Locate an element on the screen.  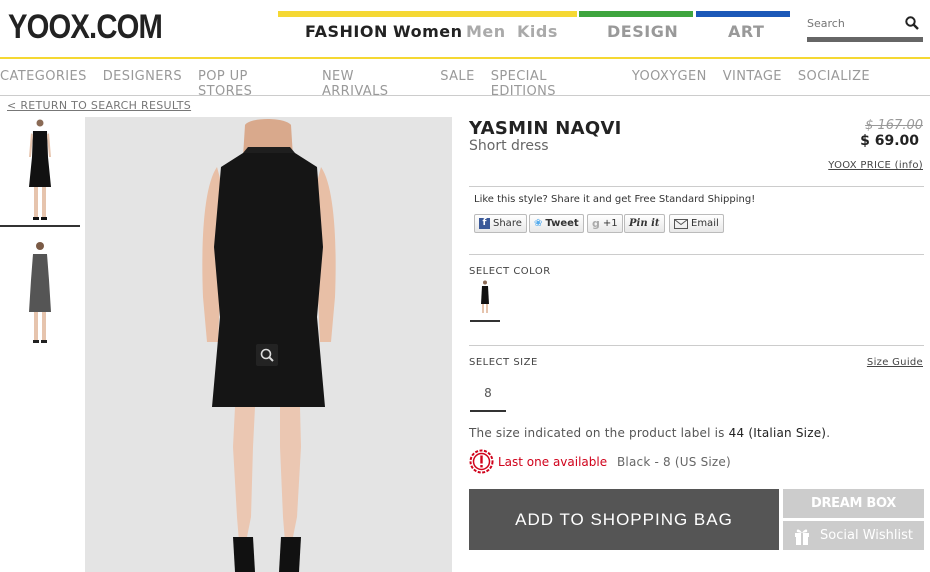
nav-fashion: FASHION is located at coordinates (346, 31).